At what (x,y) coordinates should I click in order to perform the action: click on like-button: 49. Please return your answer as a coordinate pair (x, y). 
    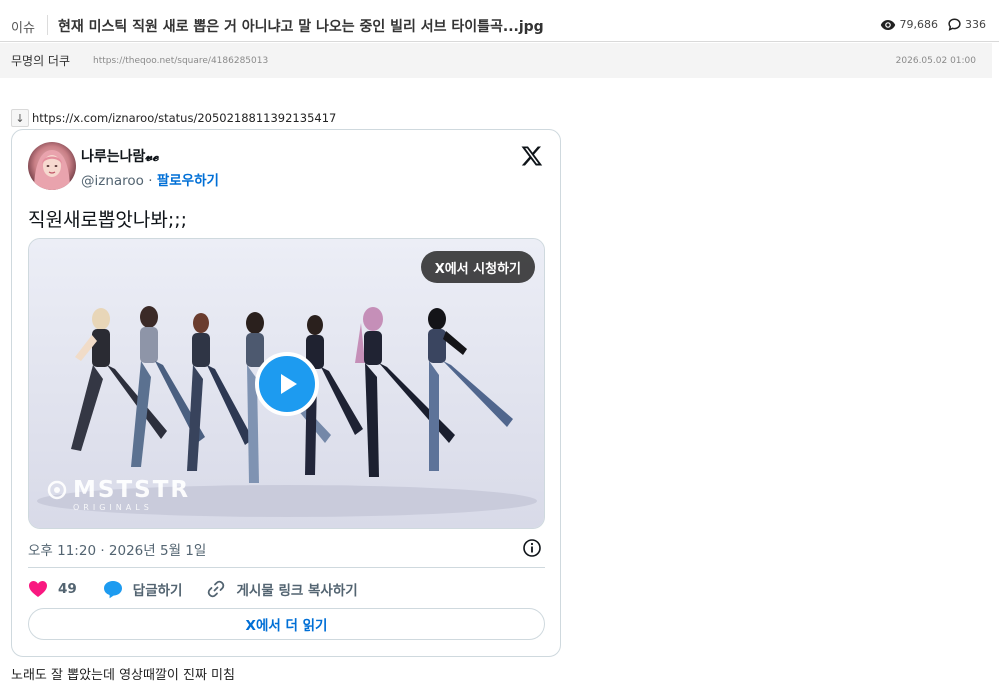
    Looking at the image, I should click on (52, 589).